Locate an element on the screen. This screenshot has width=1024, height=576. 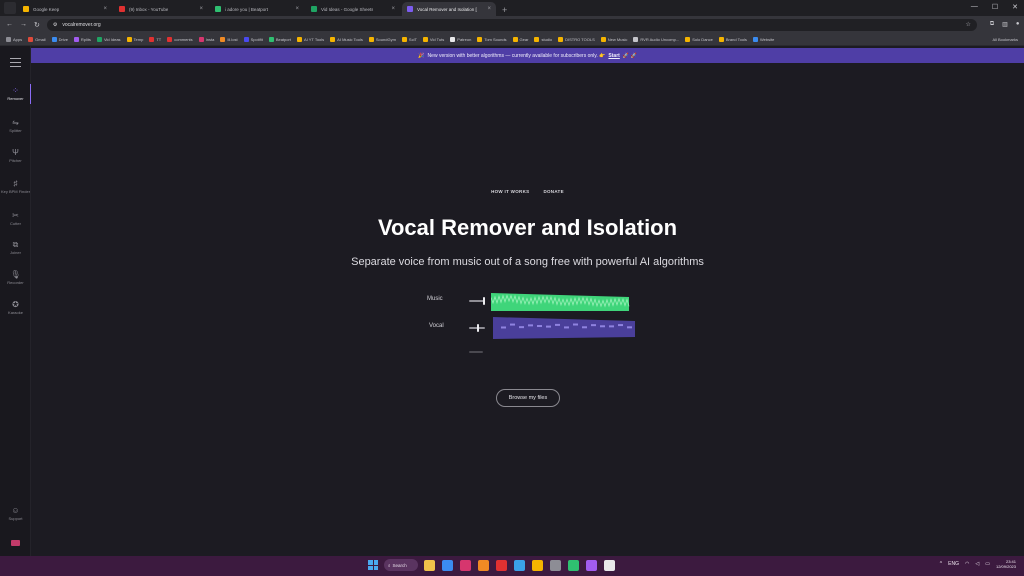
tray-chevron-icon: ^ is located at coordinates (941, 564).